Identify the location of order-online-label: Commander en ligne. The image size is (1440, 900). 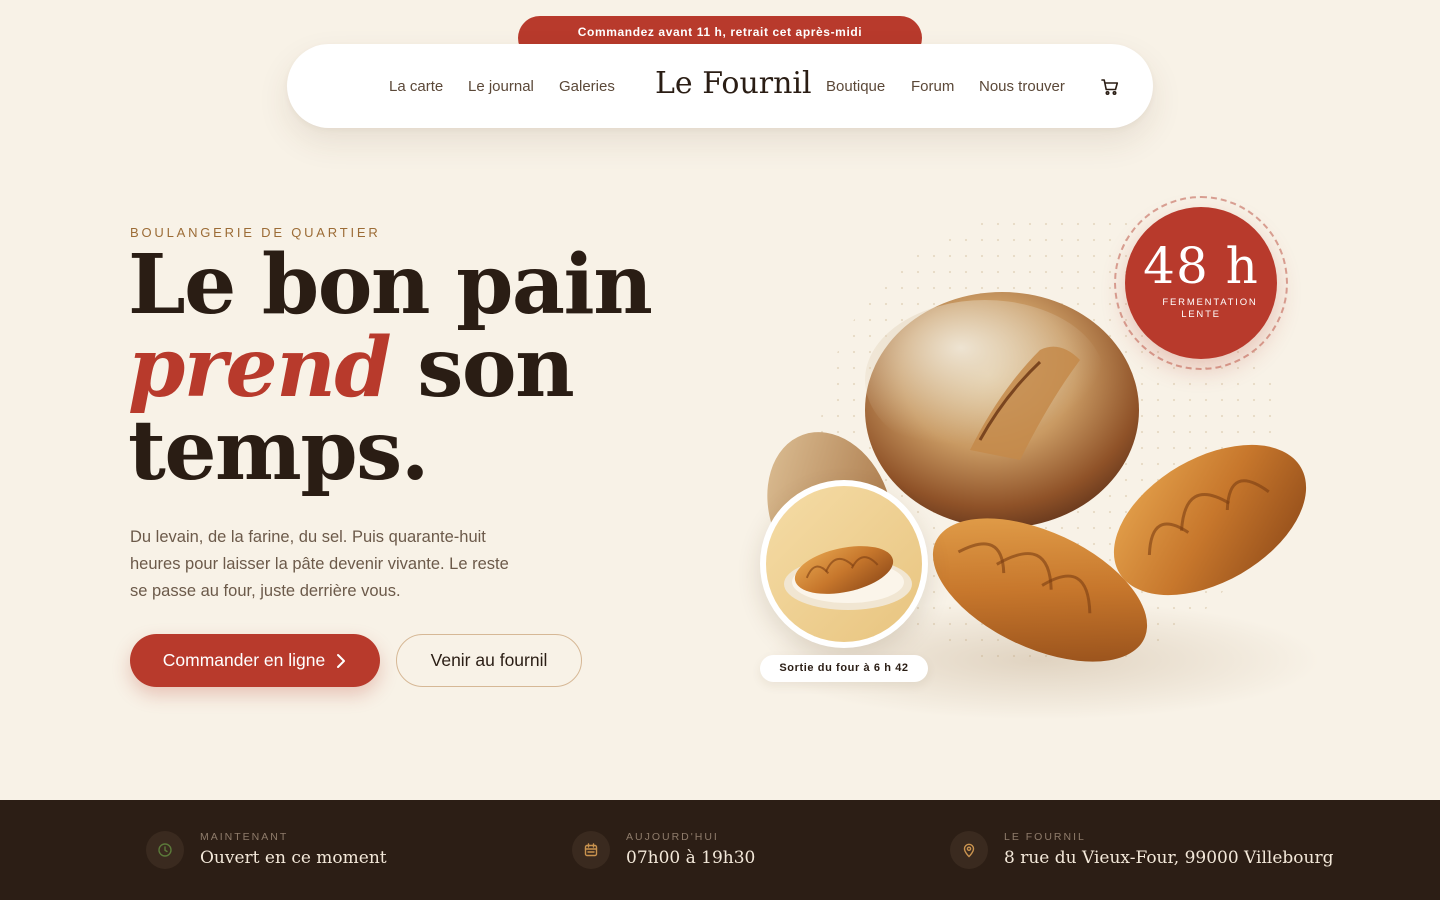
(244, 660).